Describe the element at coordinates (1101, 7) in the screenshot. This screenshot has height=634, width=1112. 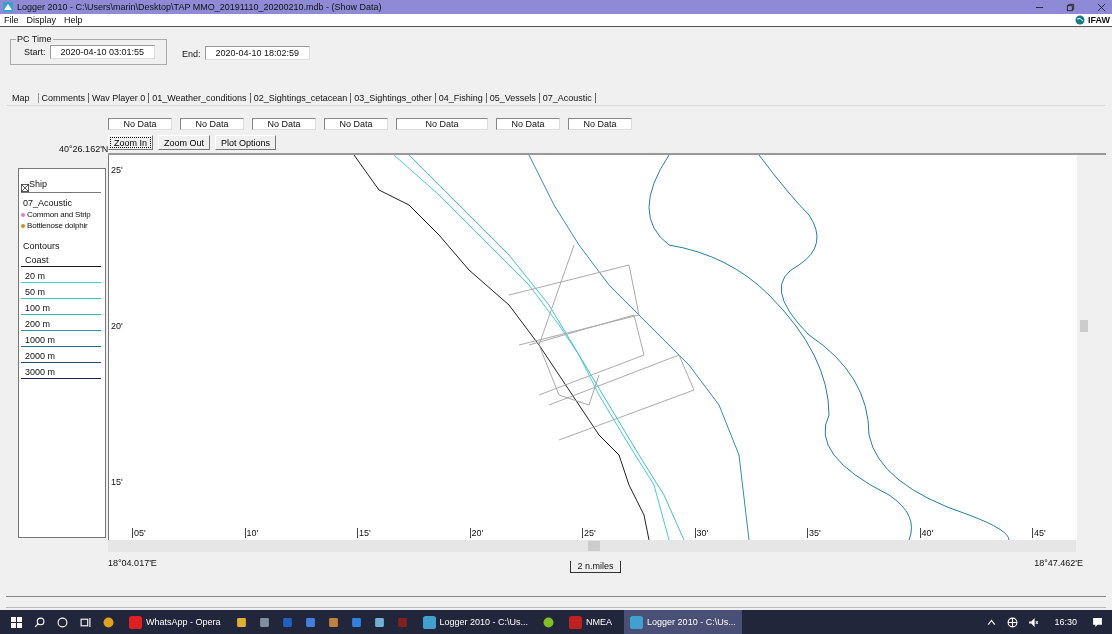
I see `close-icon` at that location.